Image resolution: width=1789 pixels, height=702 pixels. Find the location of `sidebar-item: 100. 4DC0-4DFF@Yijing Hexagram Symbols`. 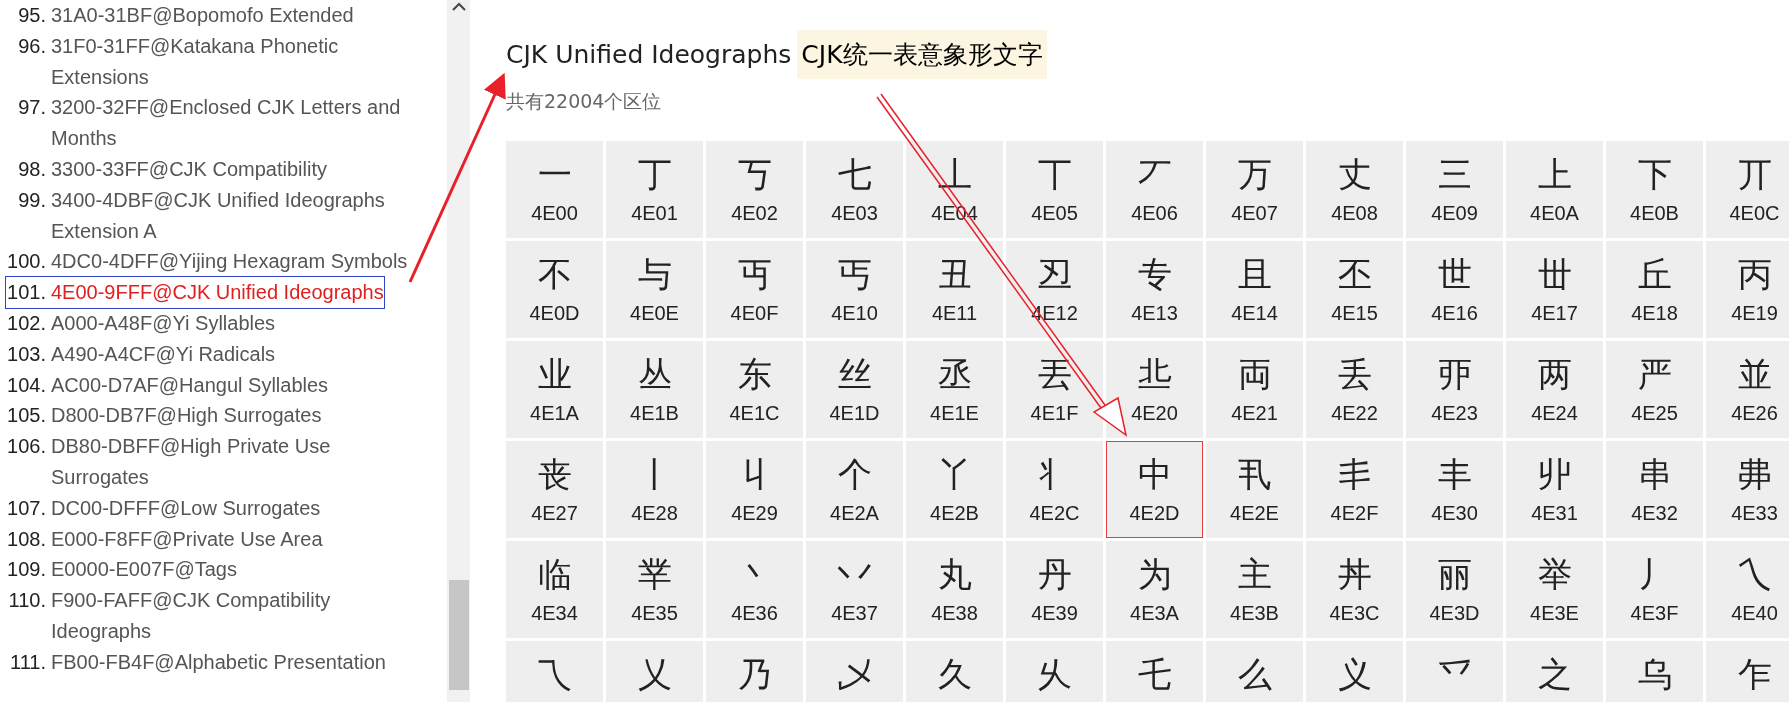

sidebar-item: 100. 4DC0-4DFF@Yijing Hexagram Symbols is located at coordinates (207, 262).